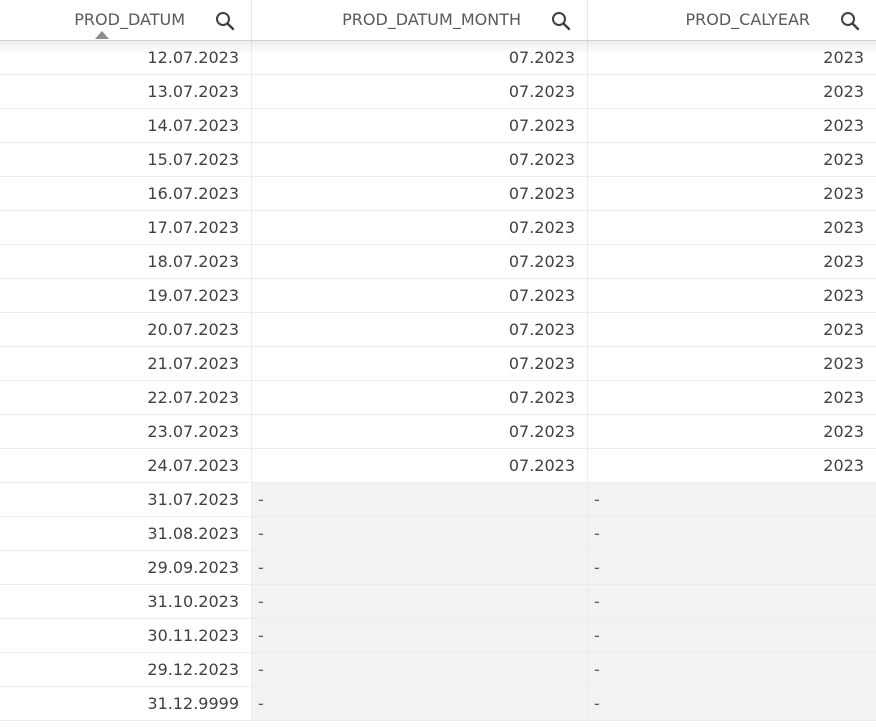 Image resolution: width=876 pixels, height=727 pixels. I want to click on cell-prod-datum: 16.07.2023, so click(126, 193).